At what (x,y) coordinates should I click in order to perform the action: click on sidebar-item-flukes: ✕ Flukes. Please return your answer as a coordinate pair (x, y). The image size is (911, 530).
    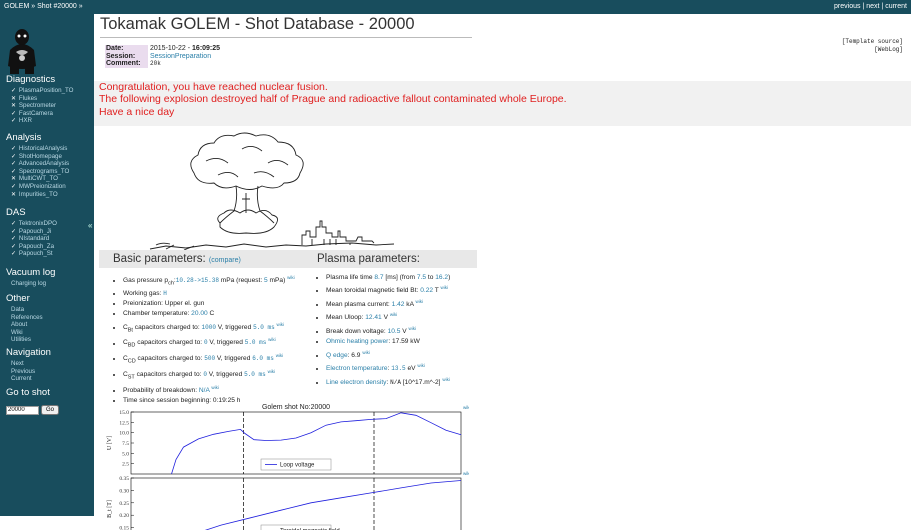
    Looking at the image, I should click on (42, 99).